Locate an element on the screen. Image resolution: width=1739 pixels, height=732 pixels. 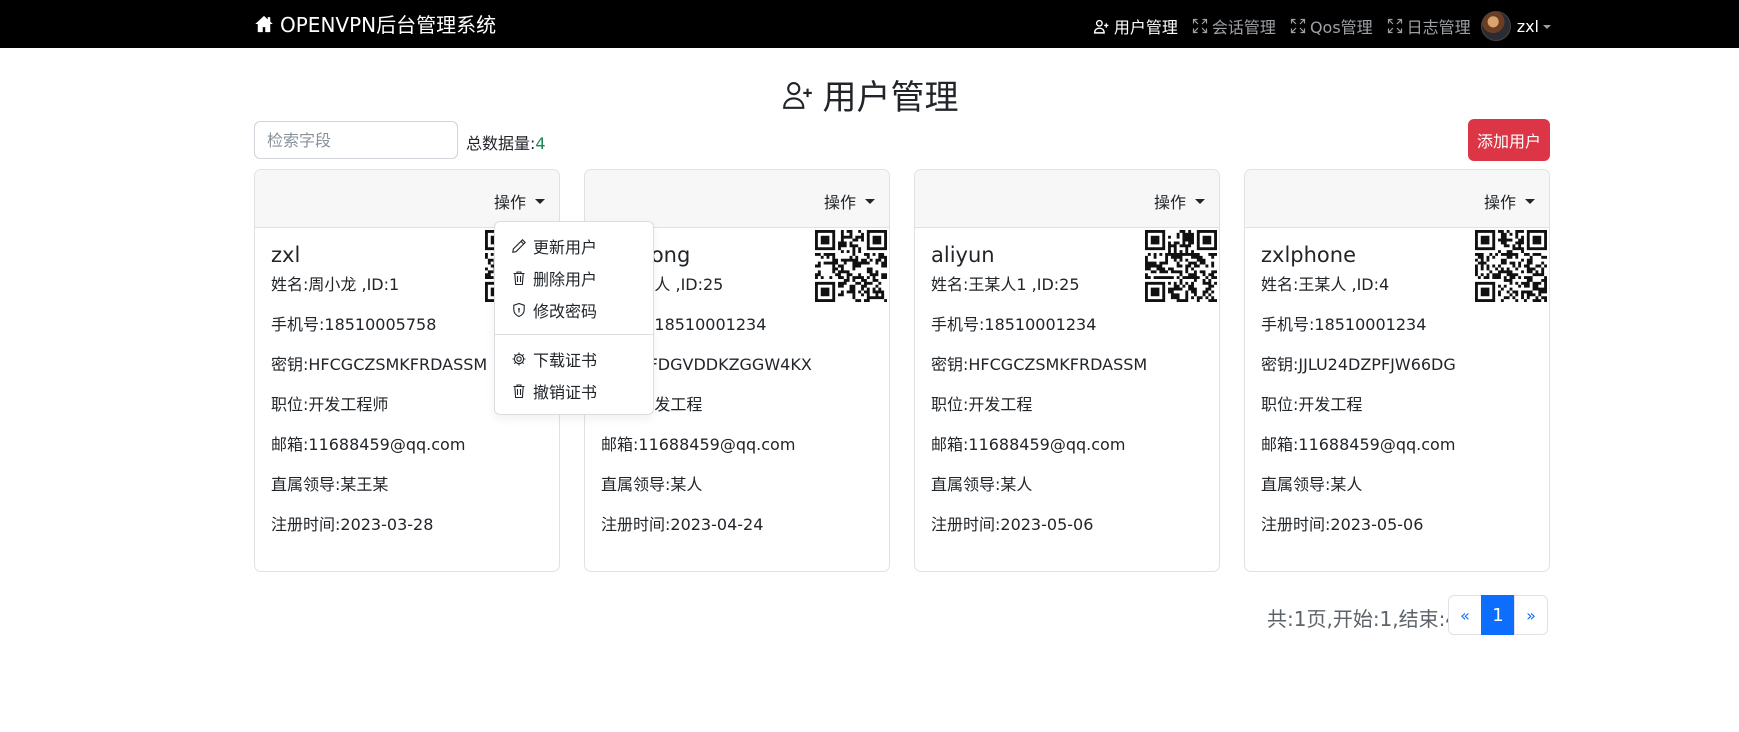
nav-item-logs: 日志管理 is located at coordinates (1429, 26).